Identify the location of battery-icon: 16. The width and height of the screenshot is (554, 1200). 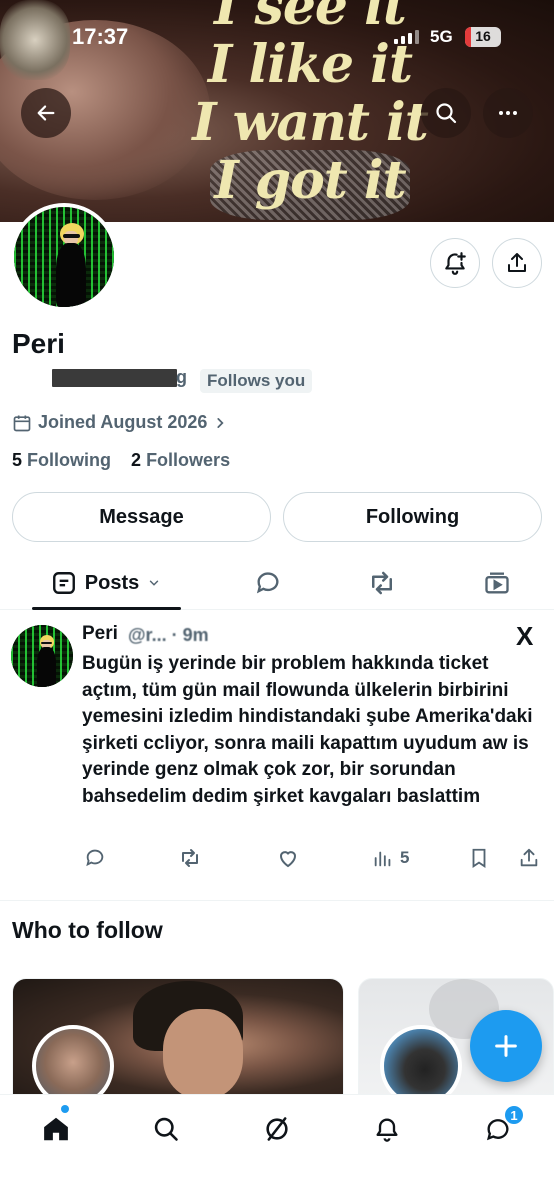
(483, 37).